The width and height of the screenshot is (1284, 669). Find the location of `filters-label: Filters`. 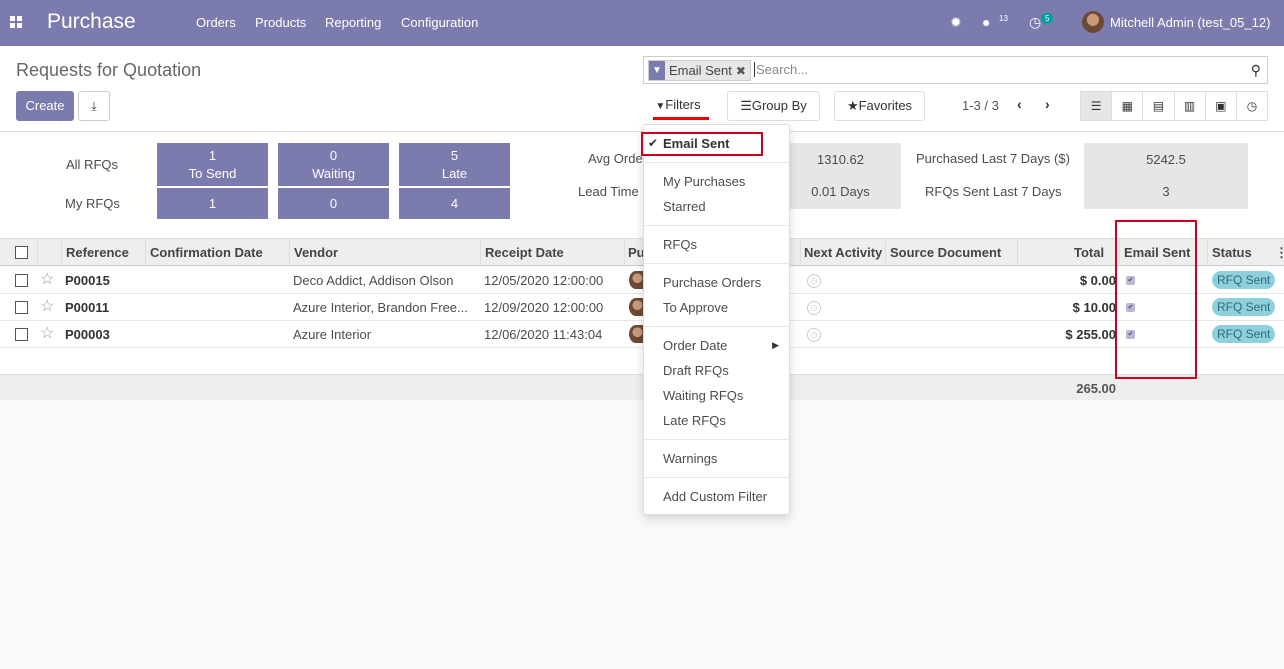

filters-label: Filters is located at coordinates (683, 104).